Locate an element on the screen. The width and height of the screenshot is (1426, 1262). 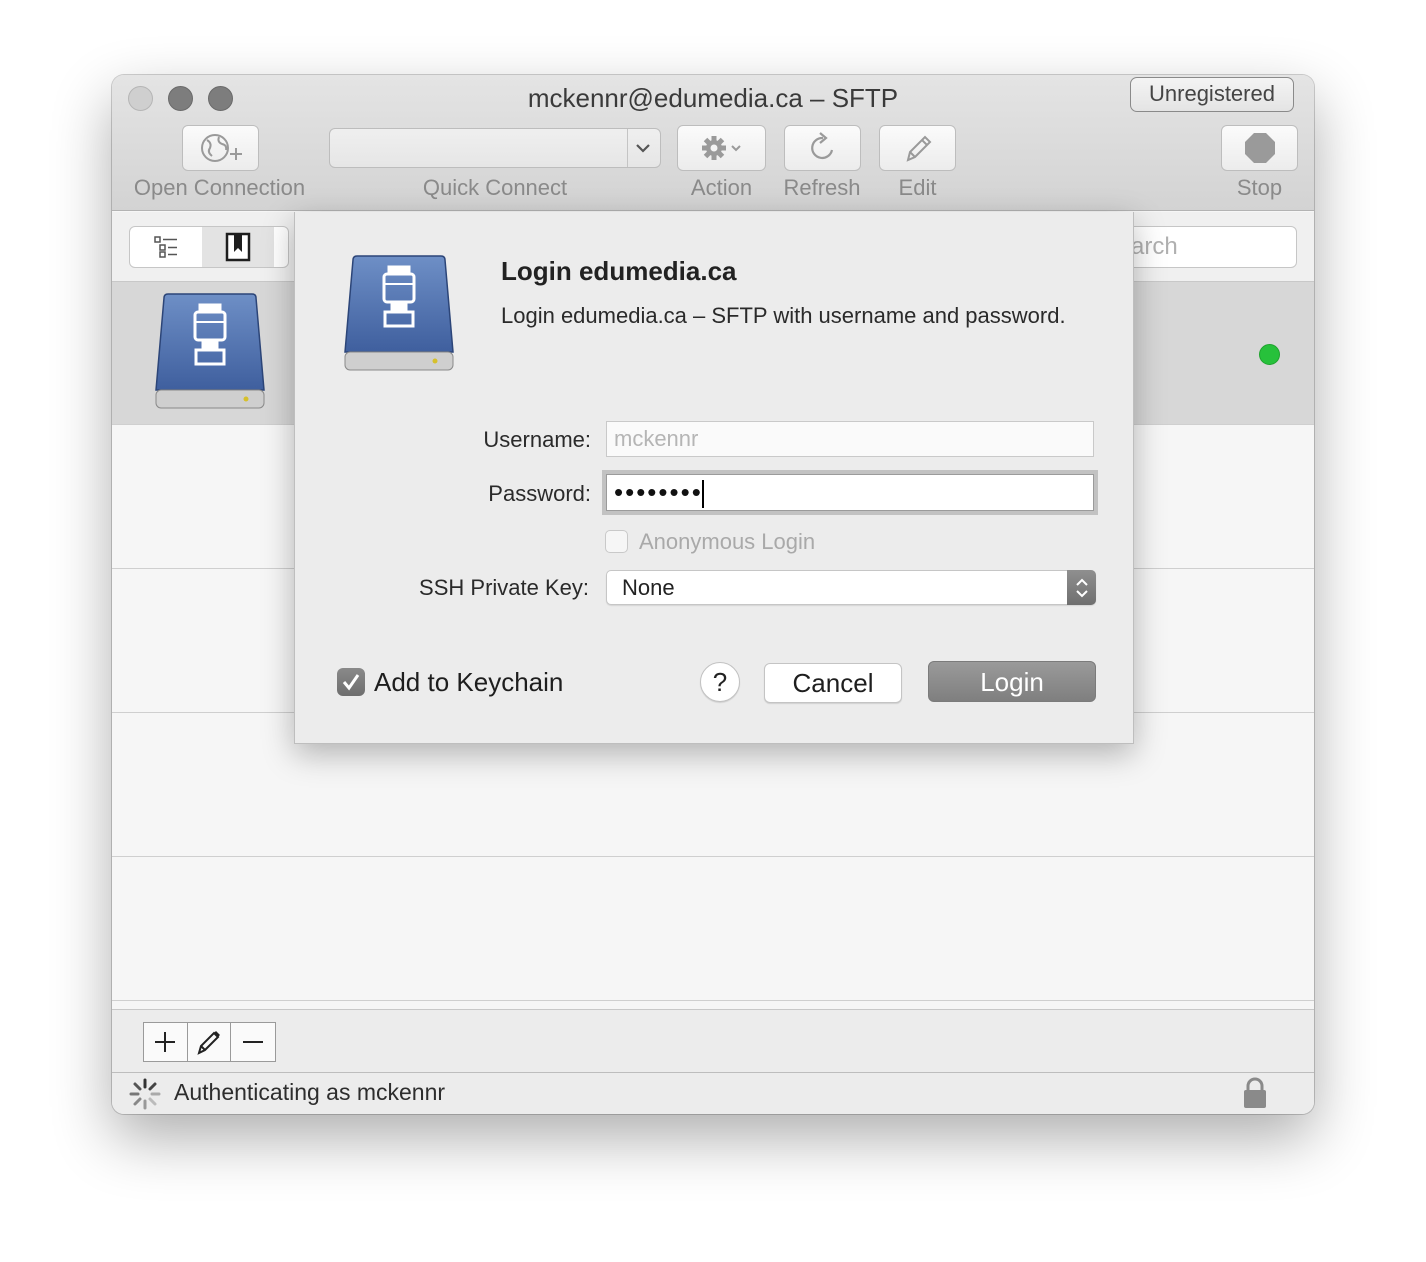
bookmark-actions-group is located at coordinates (209, 1042).